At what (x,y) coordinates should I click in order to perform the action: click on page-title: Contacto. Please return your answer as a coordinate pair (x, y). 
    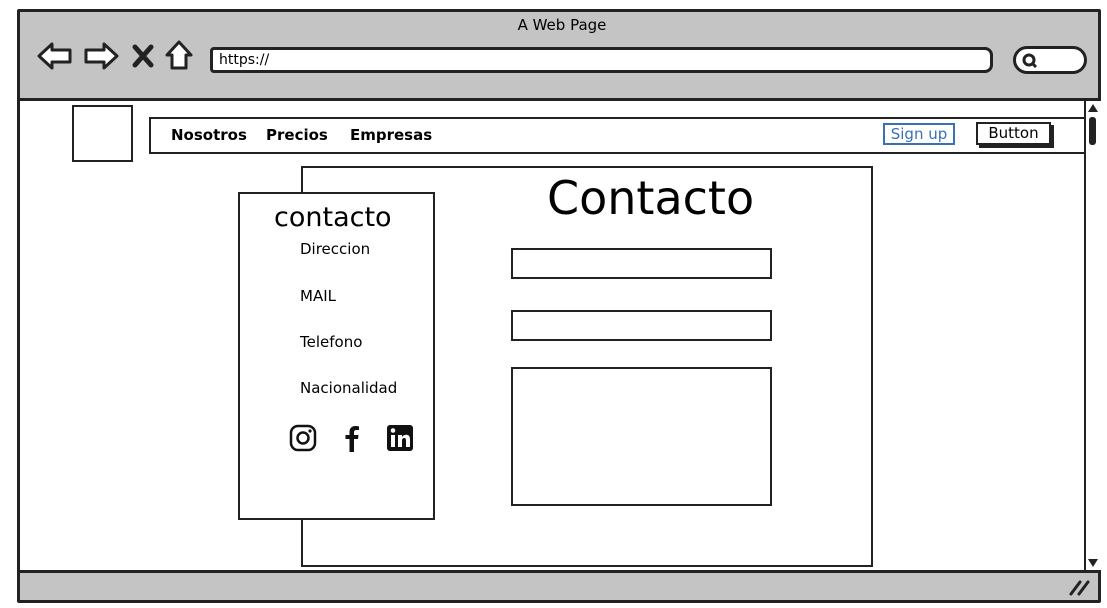
    Looking at the image, I should click on (651, 198).